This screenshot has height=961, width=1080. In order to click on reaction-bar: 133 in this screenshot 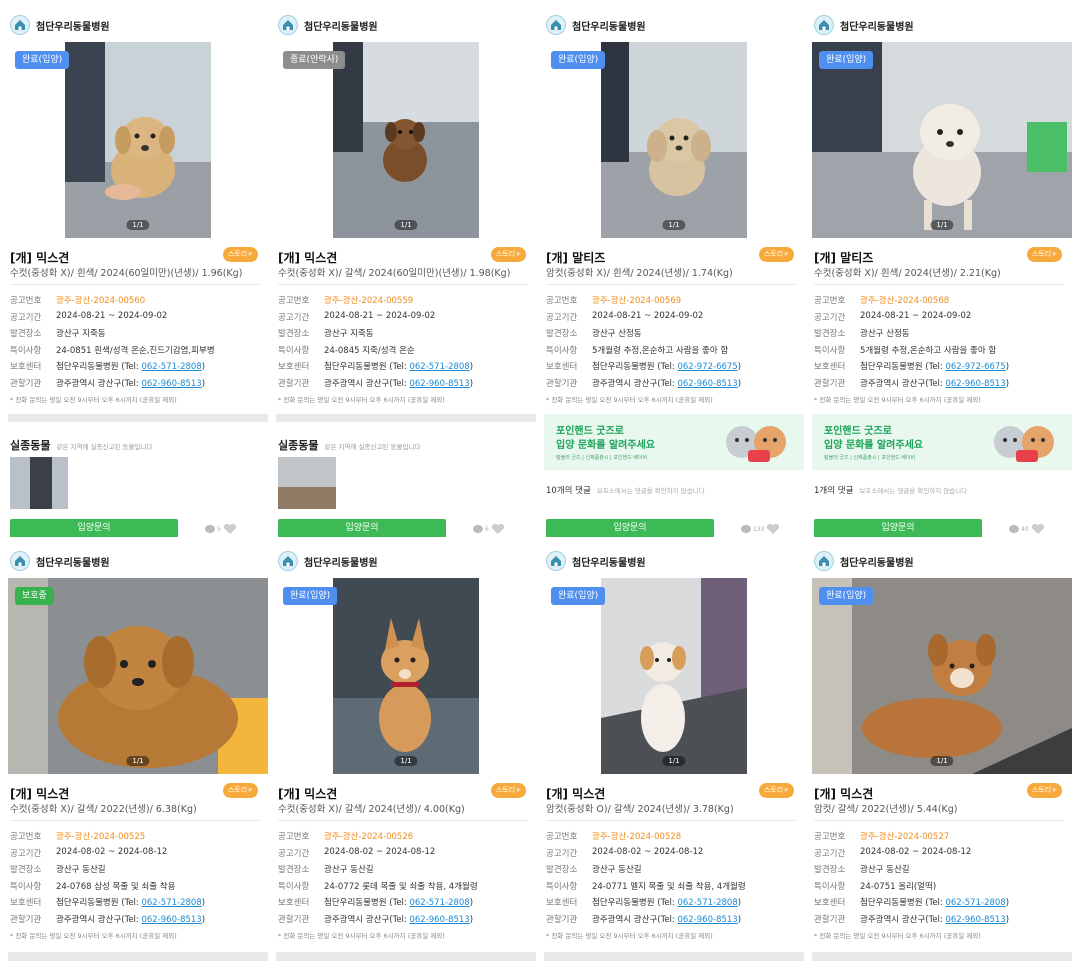, I will do `click(760, 529)`.